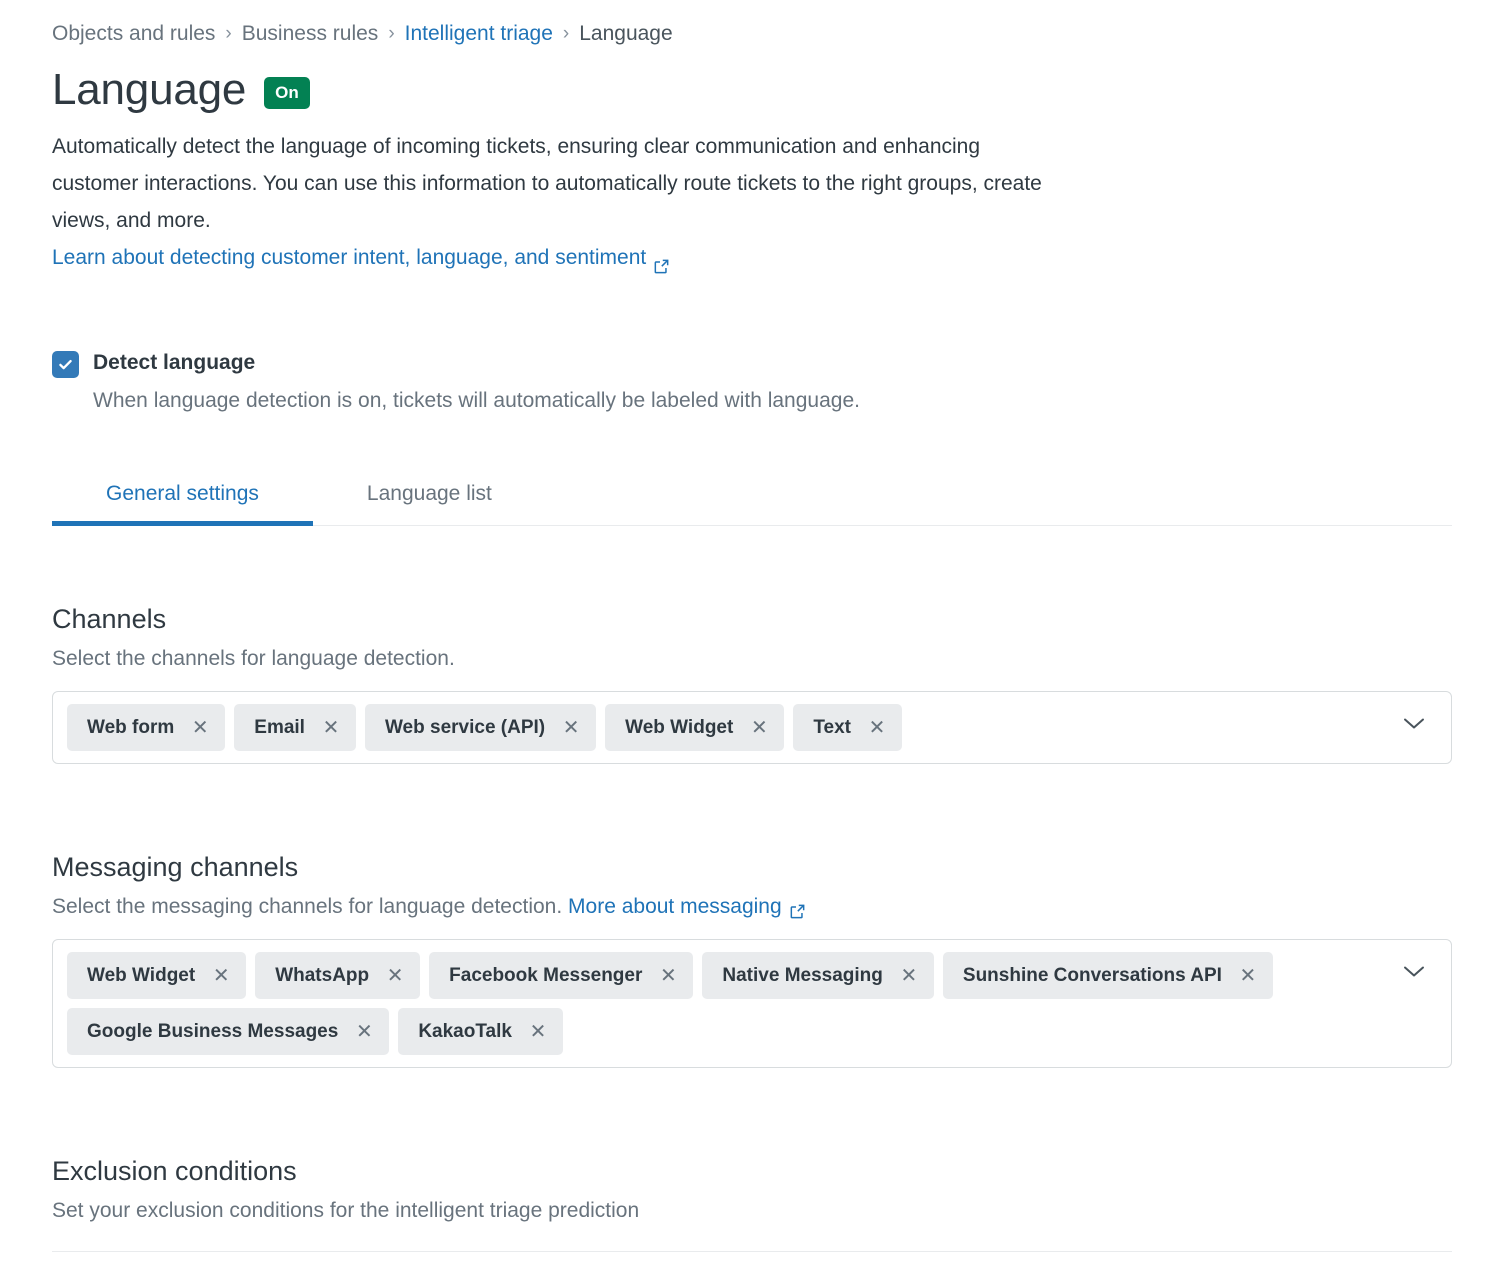  Describe the element at coordinates (675, 906) in the screenshot. I see `more-about-messaging-label: More about messaging` at that location.